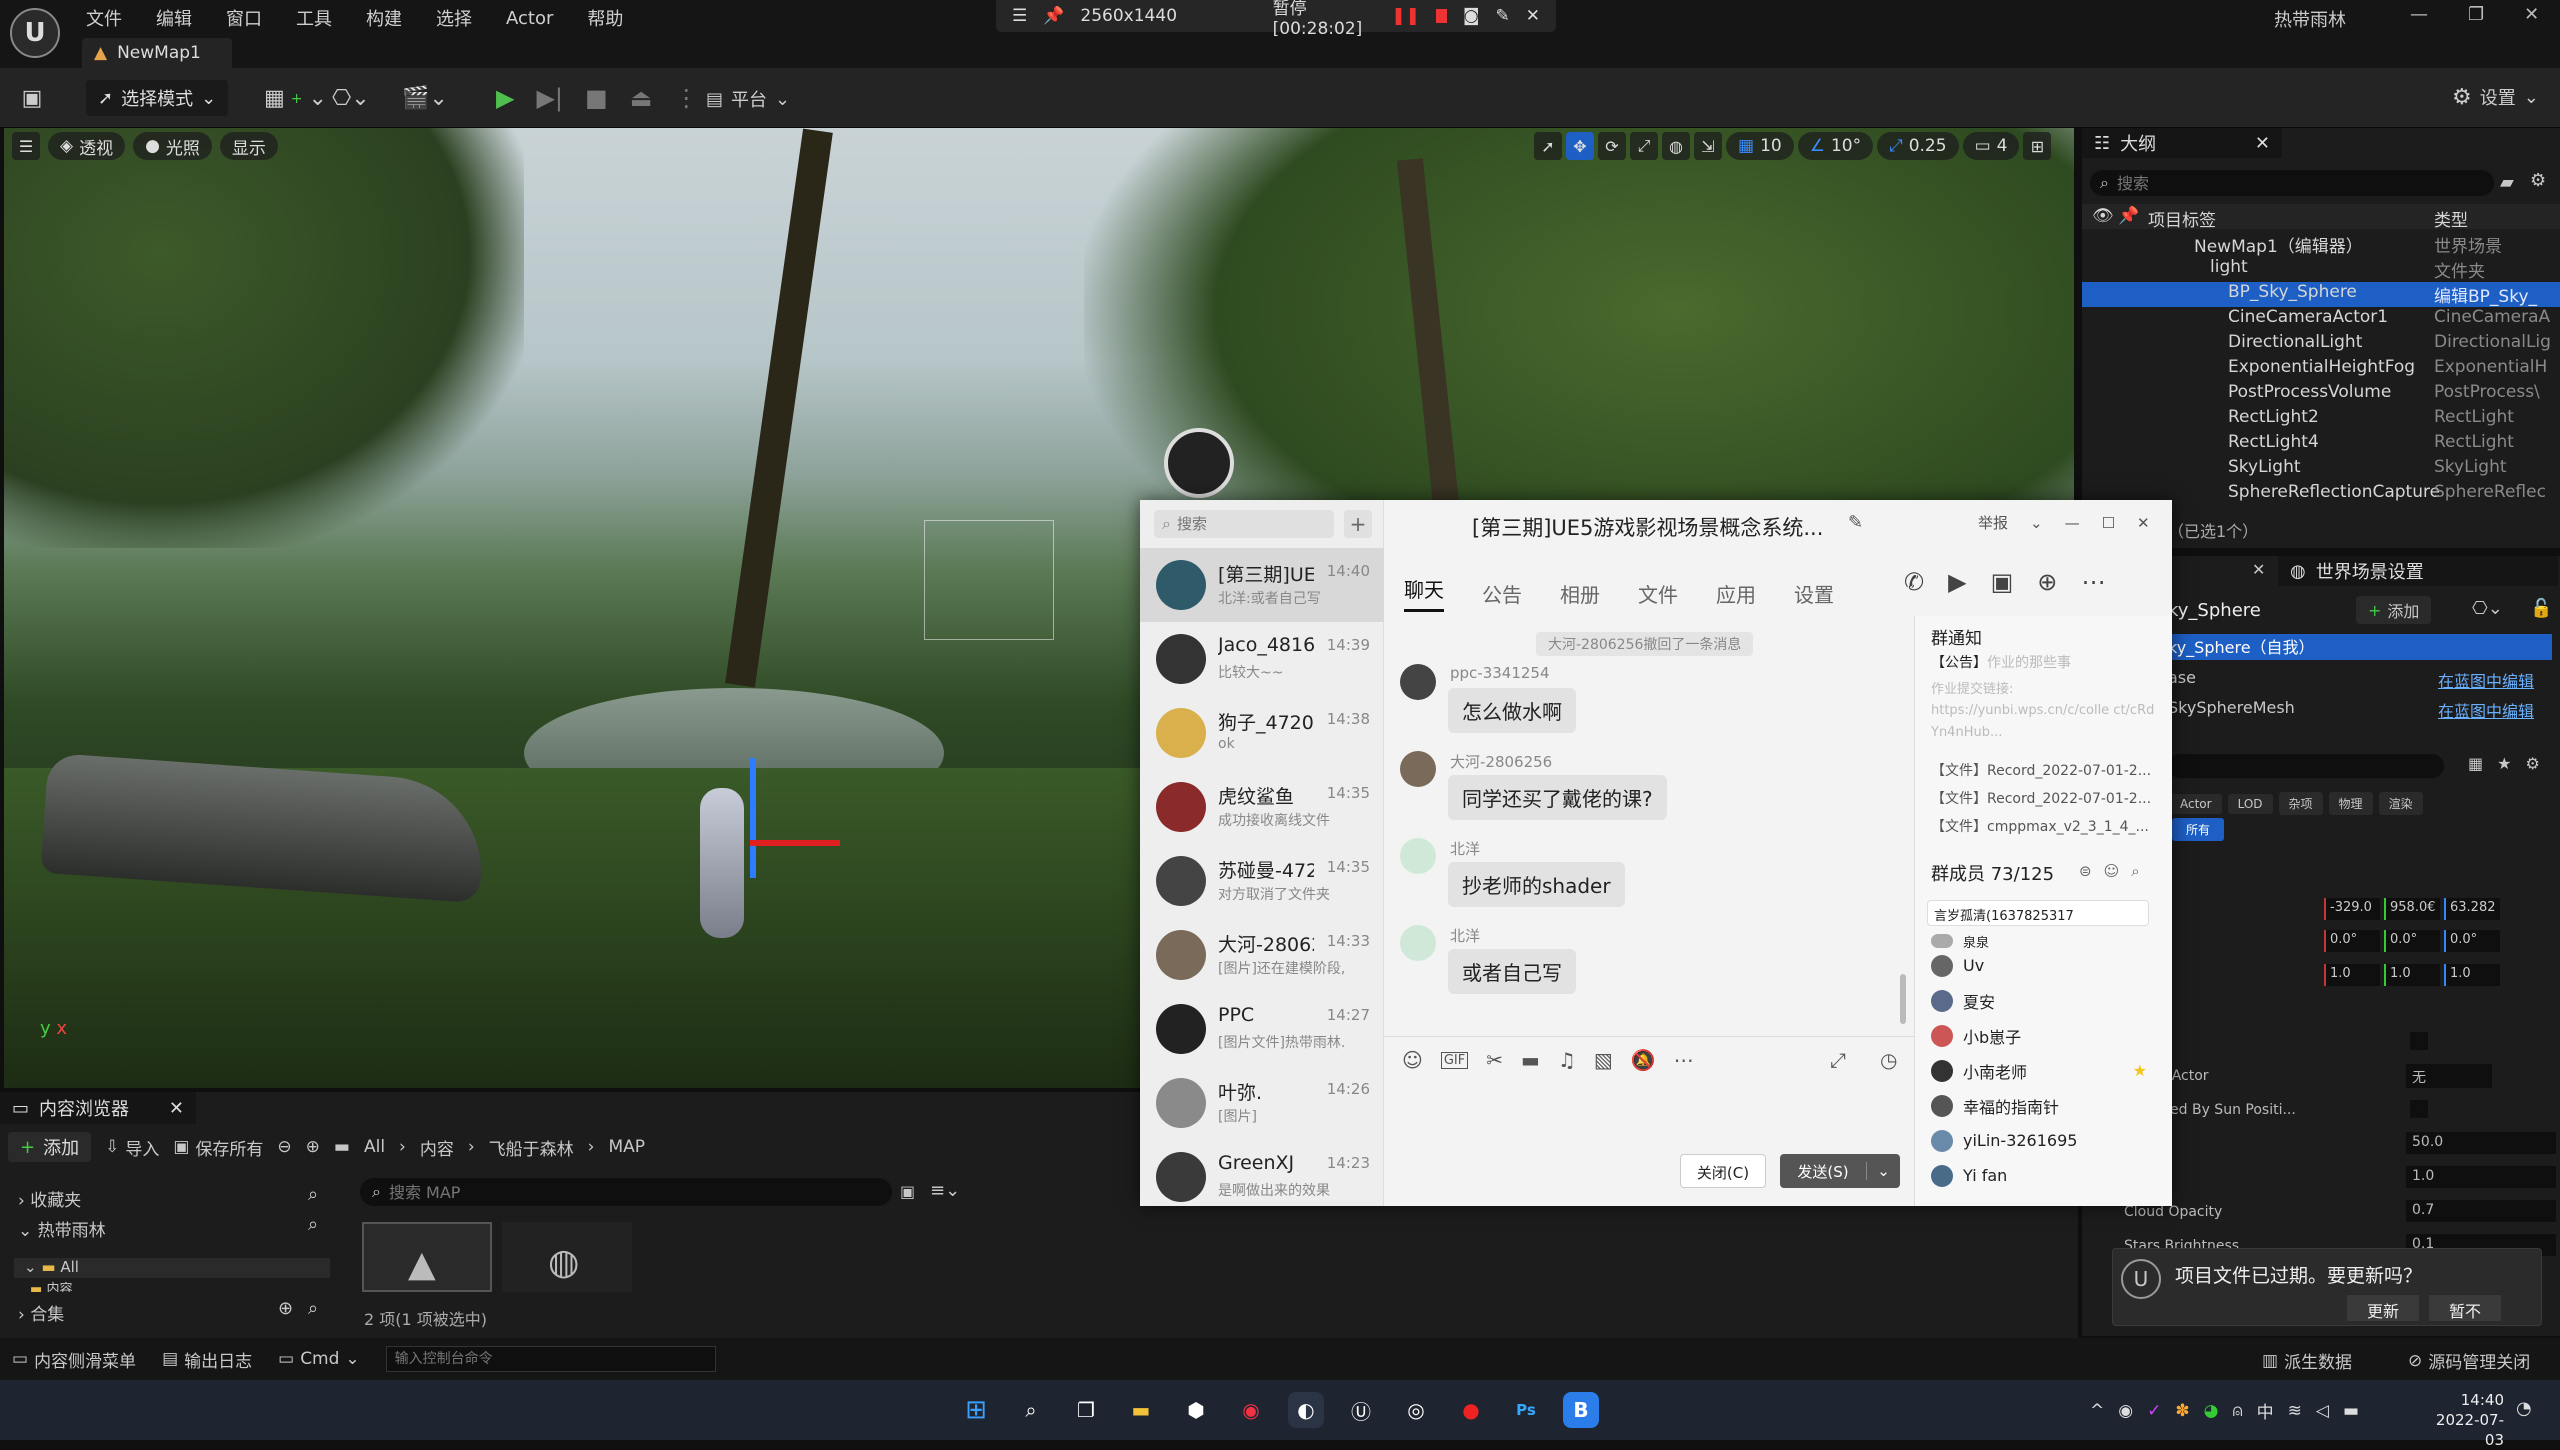 This screenshot has width=2560, height=1450. I want to click on later-button: 暂不, so click(2465, 1308).